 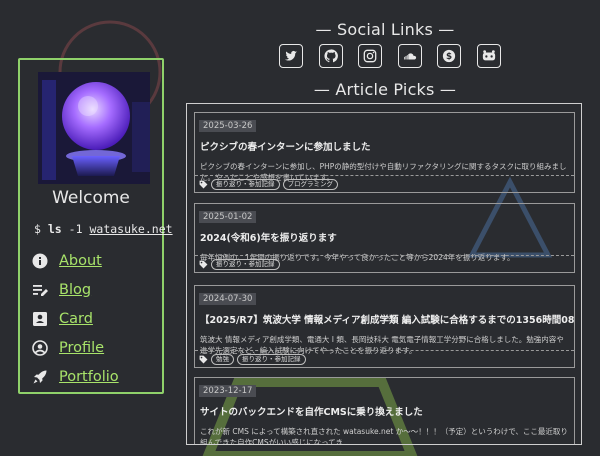 I want to click on nav-label: About, so click(x=80, y=260).